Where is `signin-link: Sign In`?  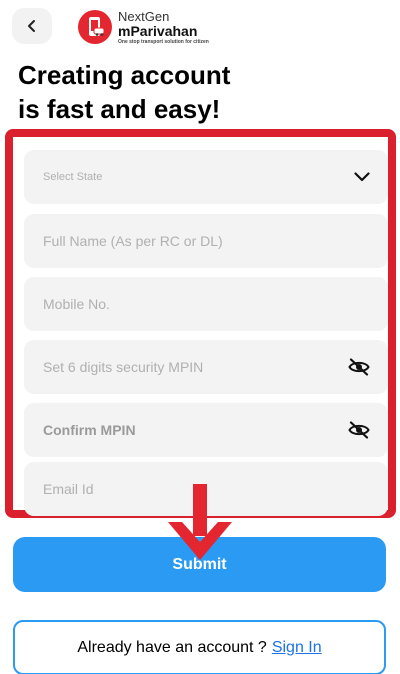
signin-link: Sign In is located at coordinates (297, 648).